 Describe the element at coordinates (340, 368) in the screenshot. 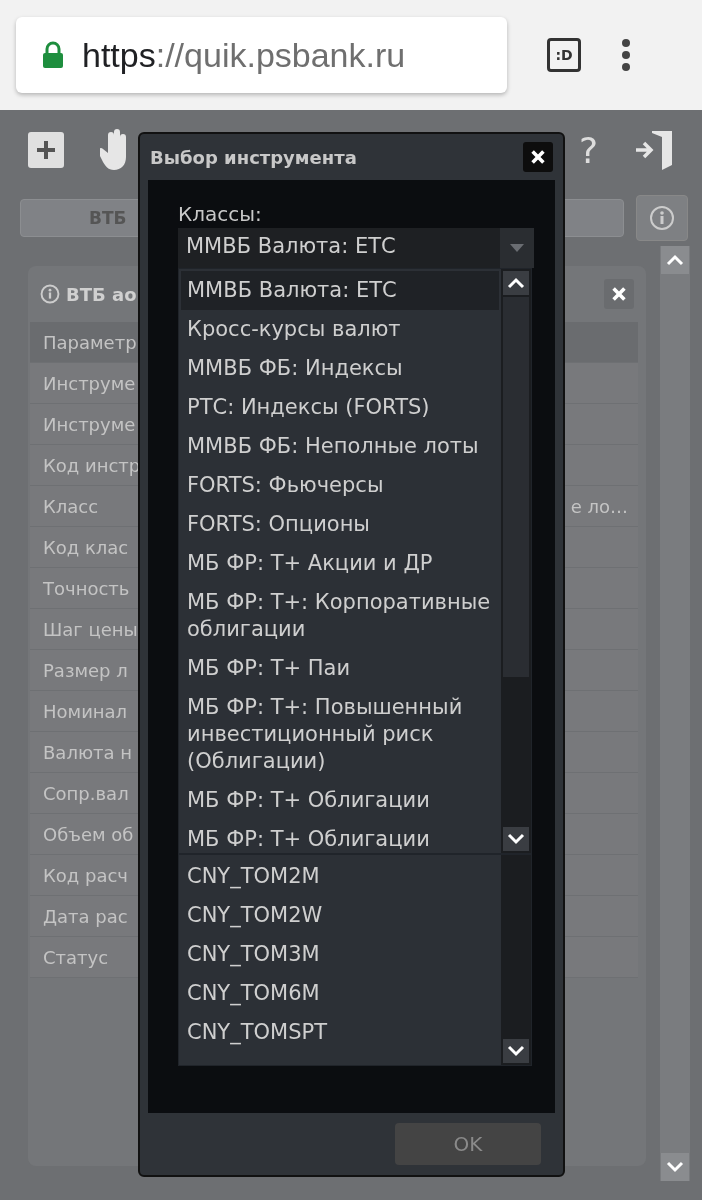

I see `class-option: ММВБ ФБ: Индексы` at that location.